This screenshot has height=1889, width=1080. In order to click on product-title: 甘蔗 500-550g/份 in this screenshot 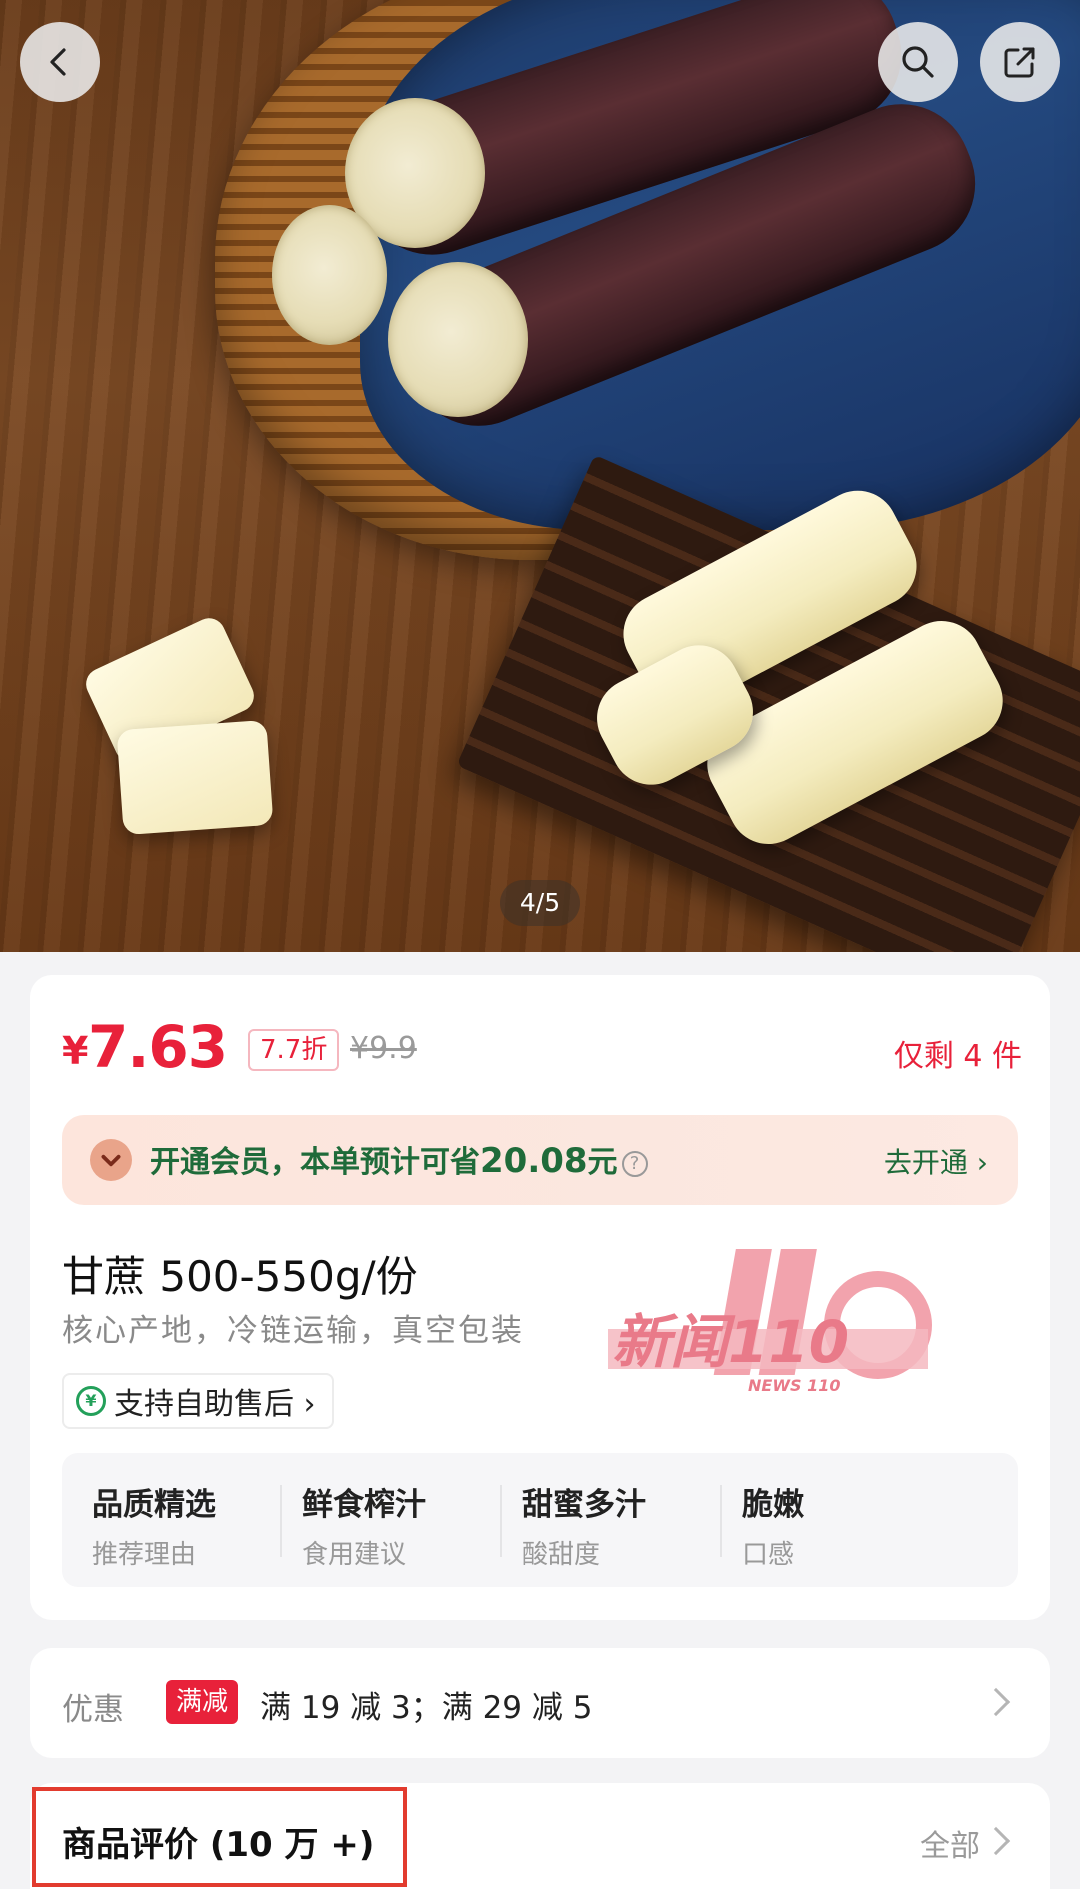, I will do `click(240, 1276)`.